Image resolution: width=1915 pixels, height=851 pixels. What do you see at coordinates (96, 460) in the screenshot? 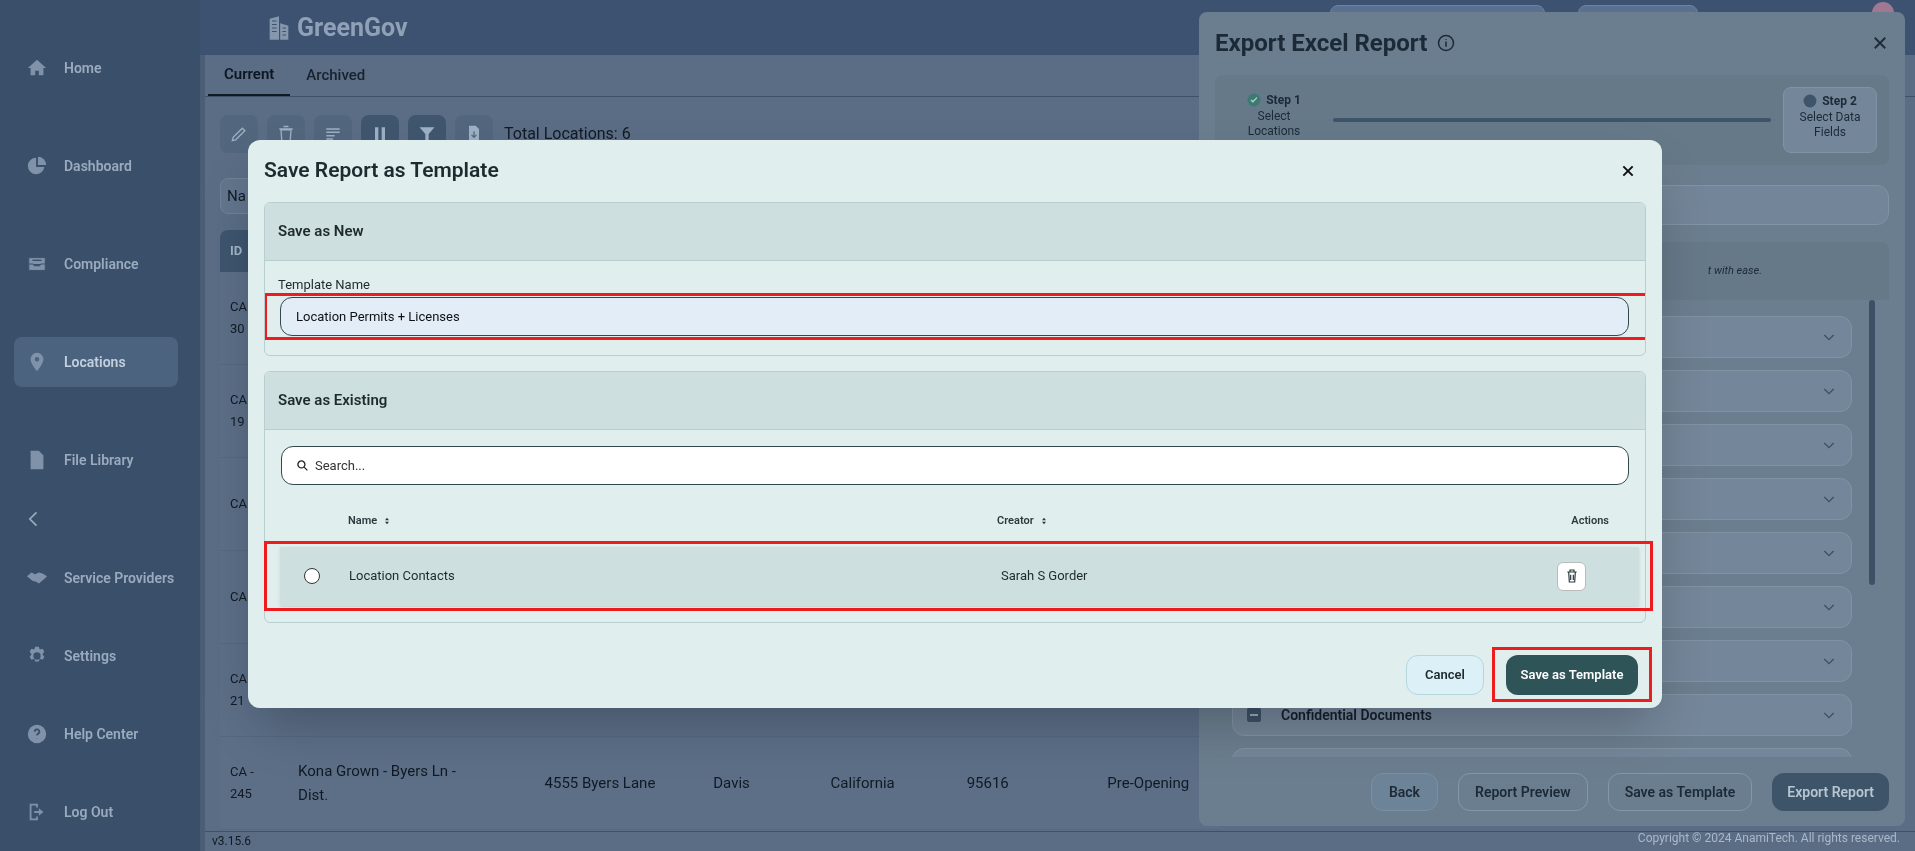
I see `sidebar-item: File Library` at bounding box center [96, 460].